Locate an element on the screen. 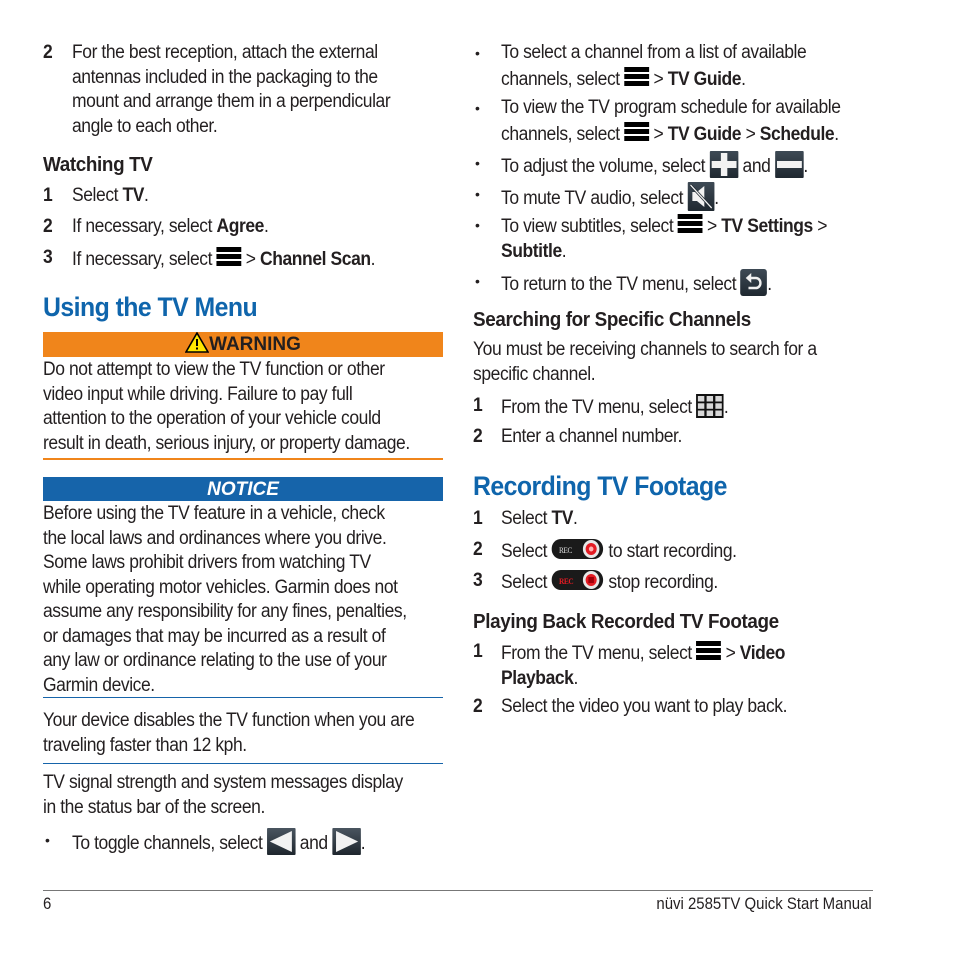 The width and height of the screenshot is (954, 954). minus-icon is located at coordinates (789, 164).